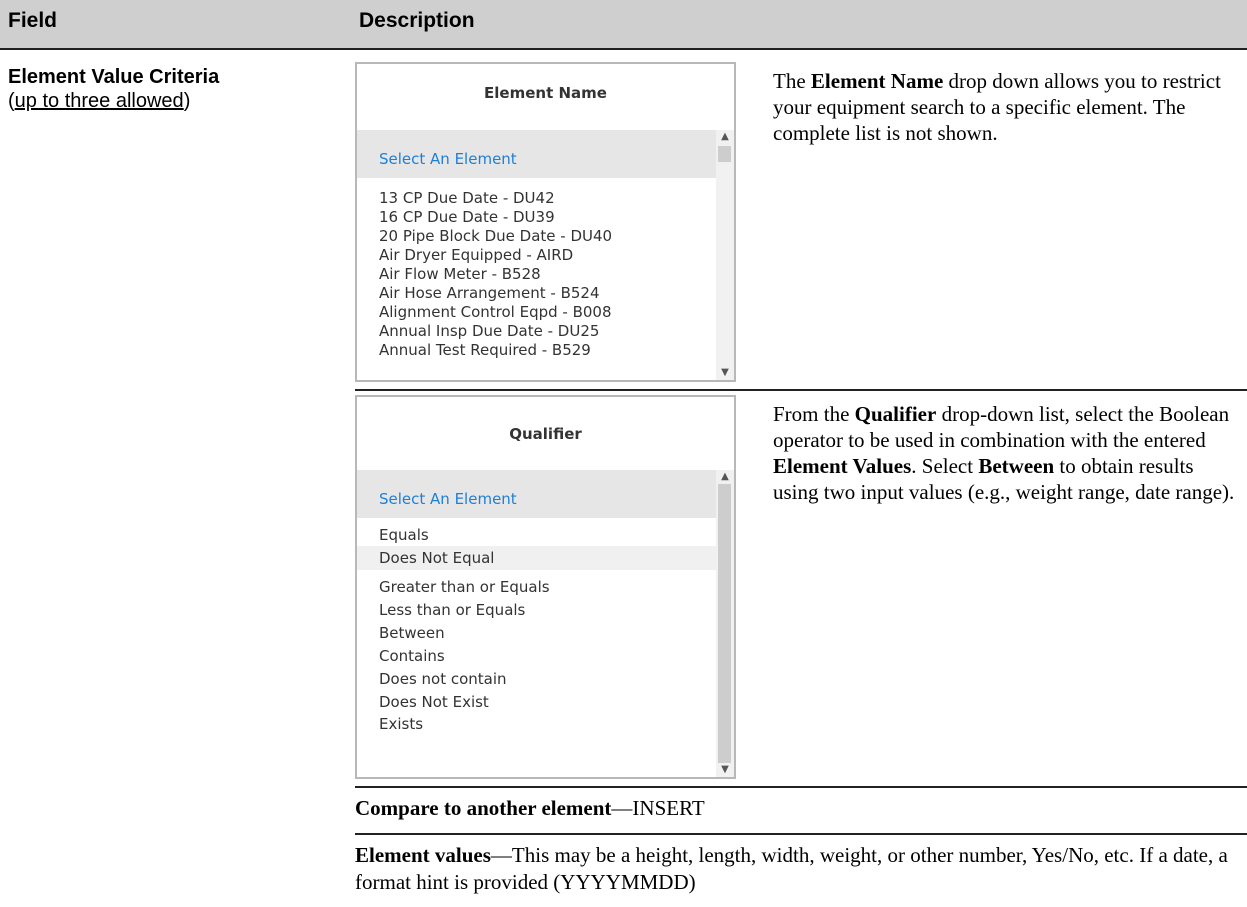  What do you see at coordinates (114, 77) in the screenshot?
I see `field-name-title: Element Value Criteria` at bounding box center [114, 77].